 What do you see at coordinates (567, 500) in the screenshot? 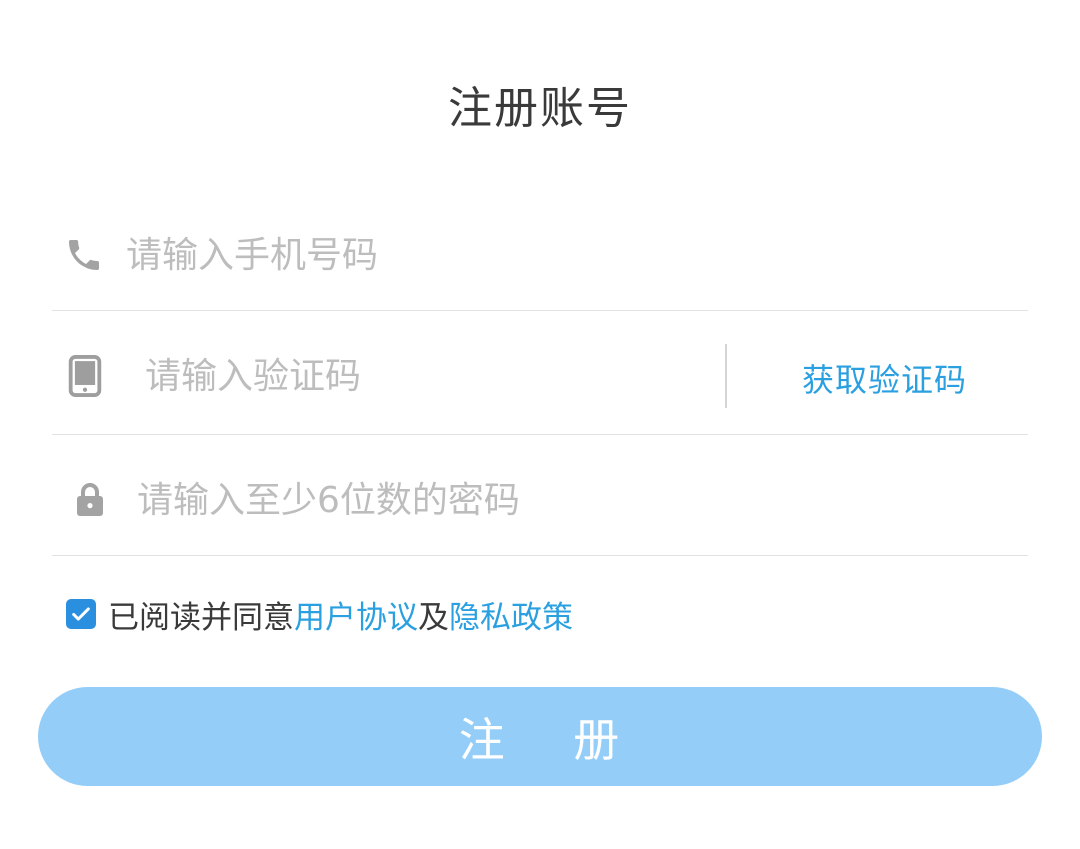
I see `password-input` at bounding box center [567, 500].